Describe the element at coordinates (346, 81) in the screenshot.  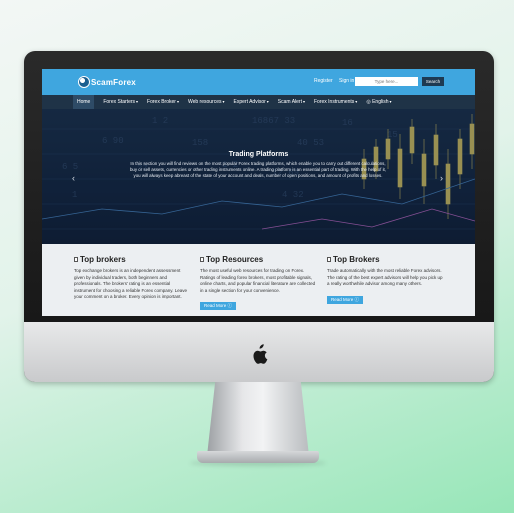
I see `sign-in-link: Sign in` at that location.